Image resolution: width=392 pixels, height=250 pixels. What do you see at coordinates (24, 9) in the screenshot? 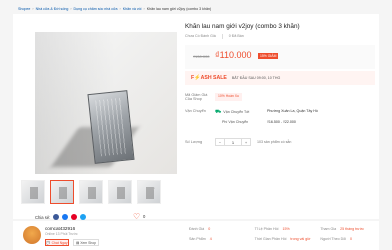
I see `breadcrumb-item: Shopee` at bounding box center [24, 9].